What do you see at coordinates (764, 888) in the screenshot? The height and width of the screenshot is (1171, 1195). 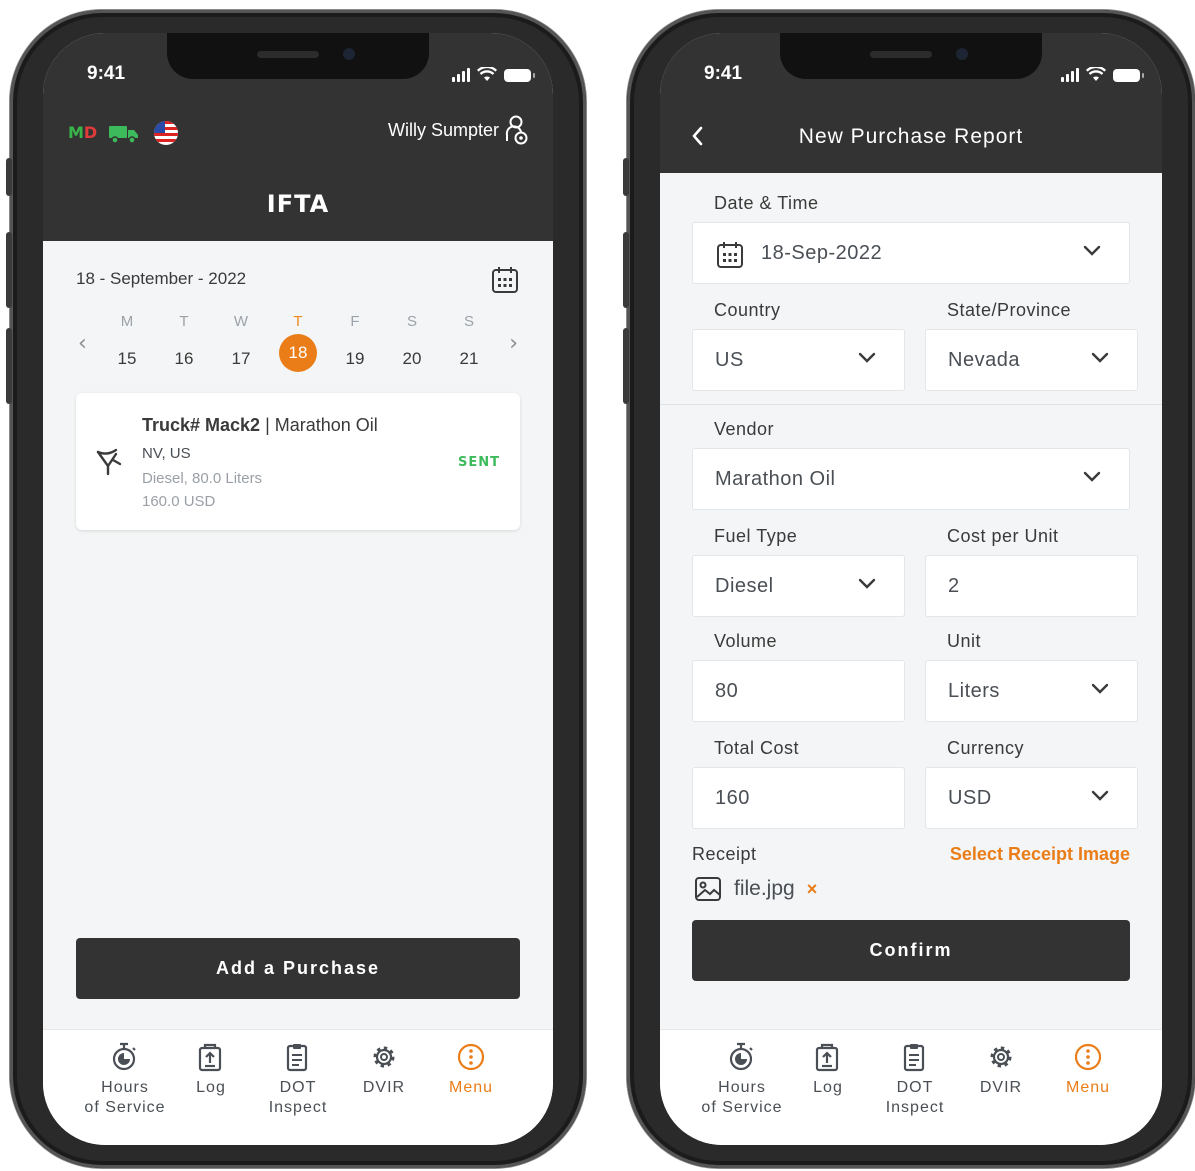 I see `file-name: file.jpg` at bounding box center [764, 888].